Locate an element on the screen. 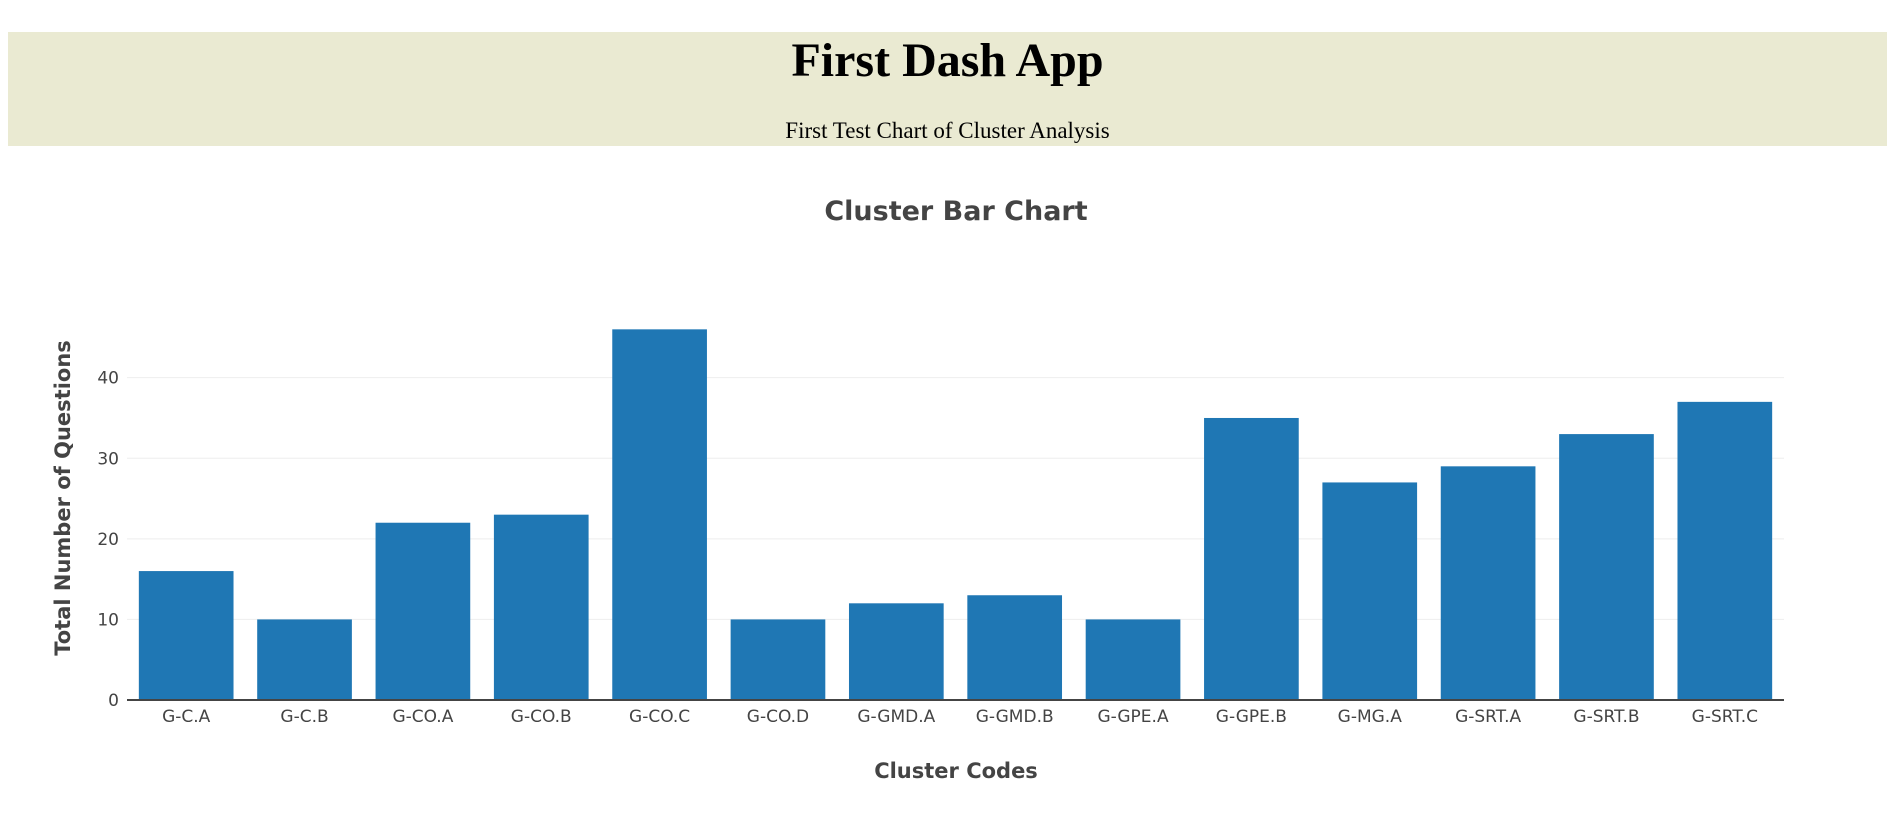  y-axis-title: Total Number of Questions is located at coordinates (63, 498).